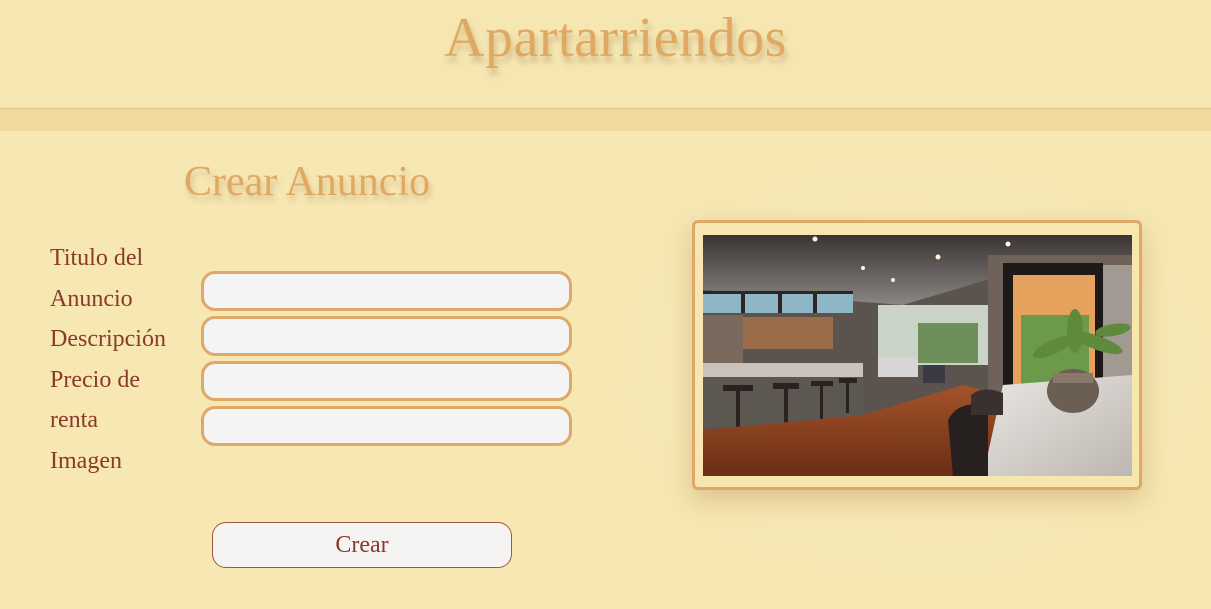 This screenshot has width=1211, height=609. What do you see at coordinates (74, 420) in the screenshot?
I see `label-precio-line2: renta` at bounding box center [74, 420].